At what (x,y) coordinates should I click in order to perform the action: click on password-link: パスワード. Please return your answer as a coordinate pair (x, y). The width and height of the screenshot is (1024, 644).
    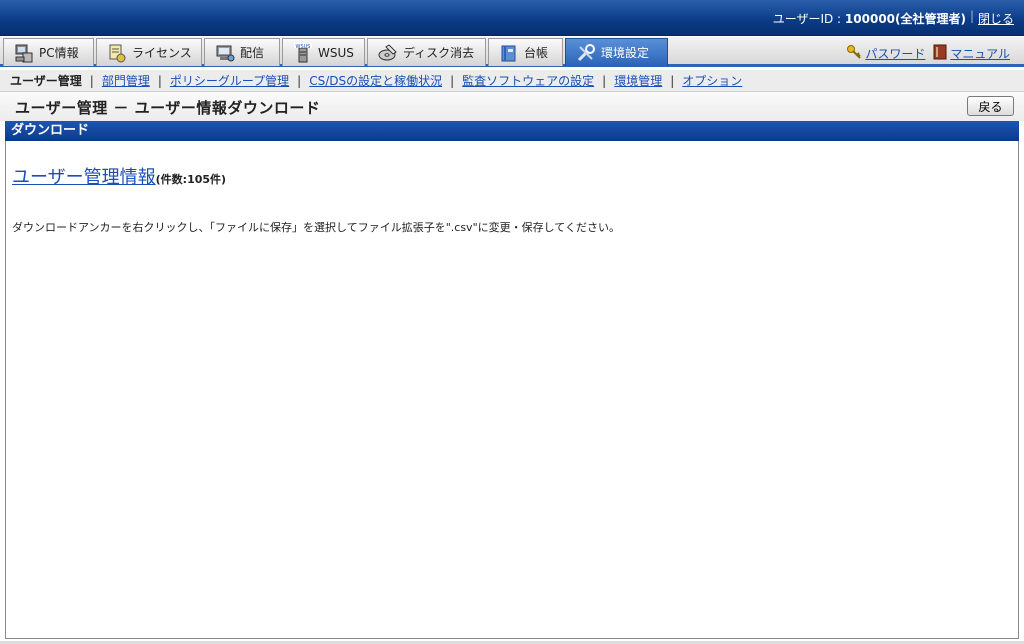
    Looking at the image, I should click on (885, 53).